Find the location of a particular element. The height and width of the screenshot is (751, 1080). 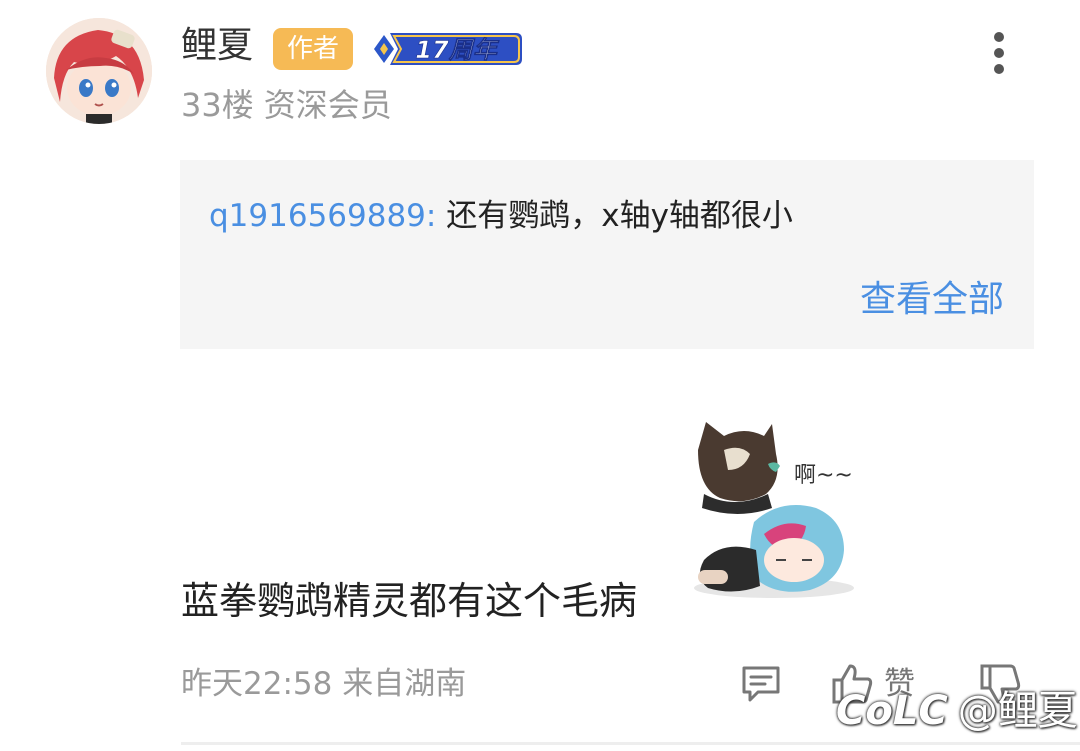

author-badge: 作者 is located at coordinates (313, 49).